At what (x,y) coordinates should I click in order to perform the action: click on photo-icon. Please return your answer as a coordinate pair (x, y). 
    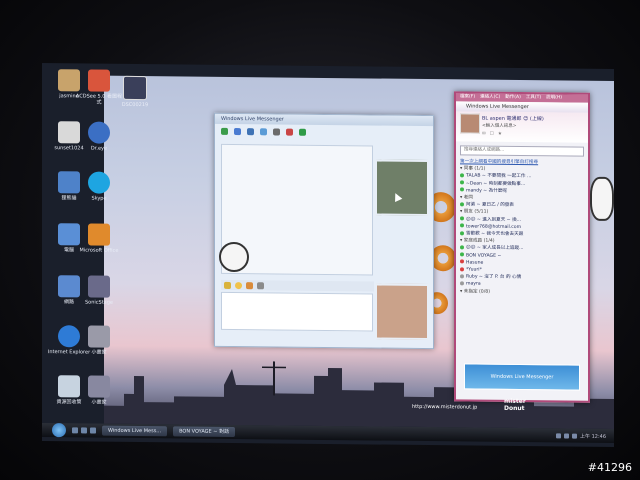
    Looking at the image, I should click on (135, 88).